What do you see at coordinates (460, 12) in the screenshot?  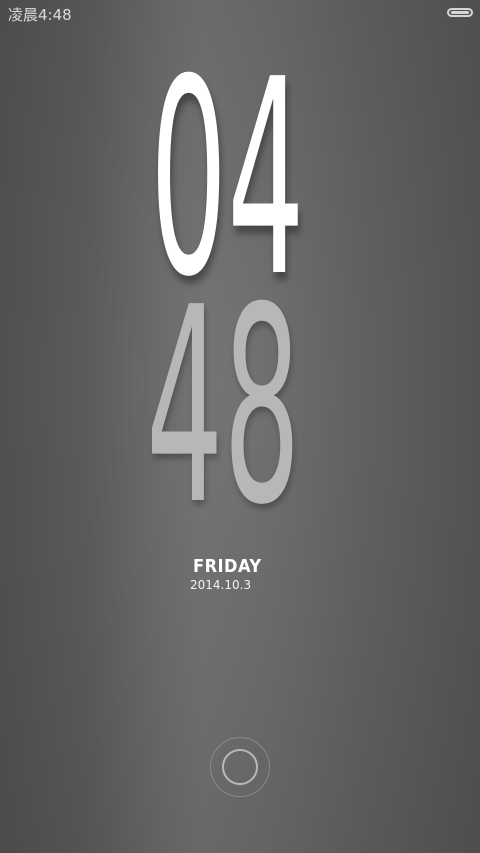 I see `battery-icon` at bounding box center [460, 12].